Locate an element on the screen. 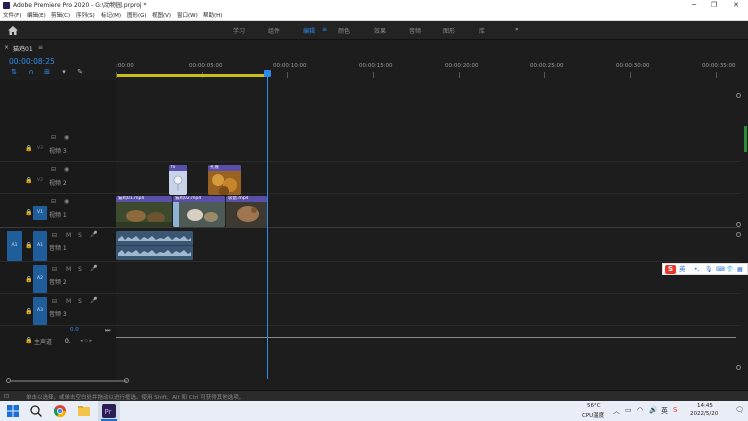 The height and width of the screenshot is (421, 748). master-volume-value: 0.0 is located at coordinates (74, 330).